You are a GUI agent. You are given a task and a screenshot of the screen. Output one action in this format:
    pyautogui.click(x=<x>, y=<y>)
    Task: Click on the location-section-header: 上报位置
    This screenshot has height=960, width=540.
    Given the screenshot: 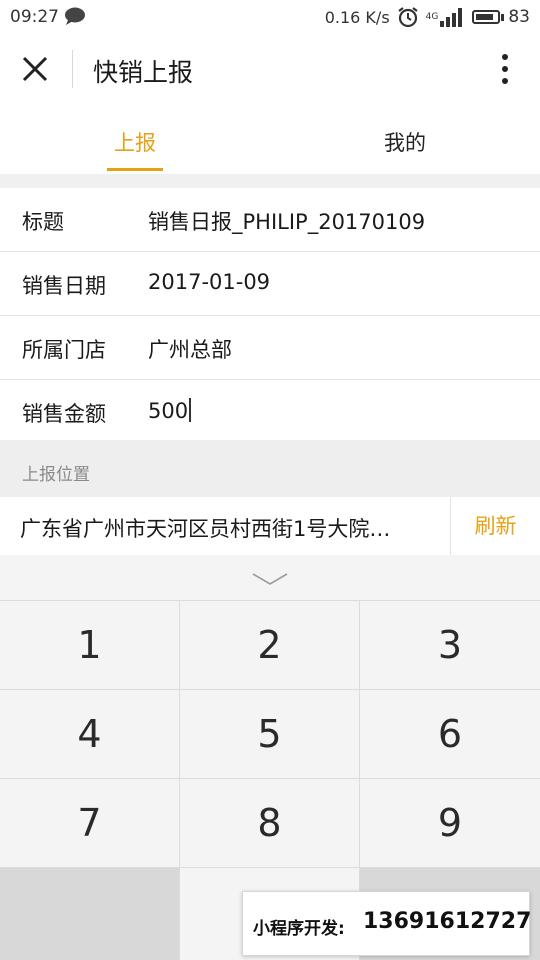 What is the action you would take?
    pyautogui.click(x=270, y=468)
    